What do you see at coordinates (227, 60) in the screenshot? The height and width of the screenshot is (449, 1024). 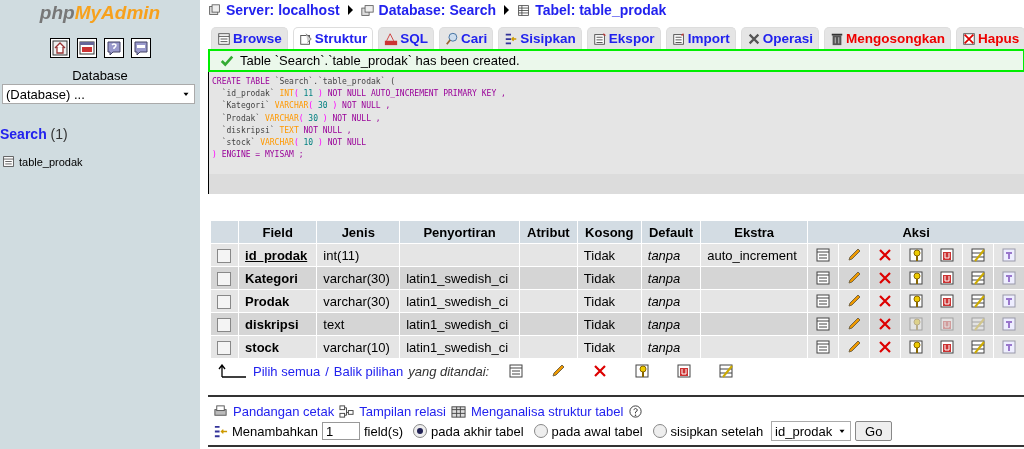 I see `check-icon` at bounding box center [227, 60].